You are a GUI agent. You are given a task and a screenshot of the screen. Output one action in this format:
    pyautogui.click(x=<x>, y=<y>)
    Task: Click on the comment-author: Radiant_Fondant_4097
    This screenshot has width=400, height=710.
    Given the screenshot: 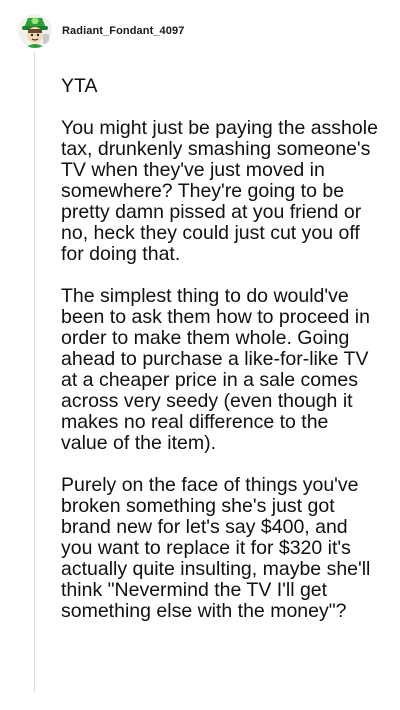 What is the action you would take?
    pyautogui.click(x=123, y=31)
    